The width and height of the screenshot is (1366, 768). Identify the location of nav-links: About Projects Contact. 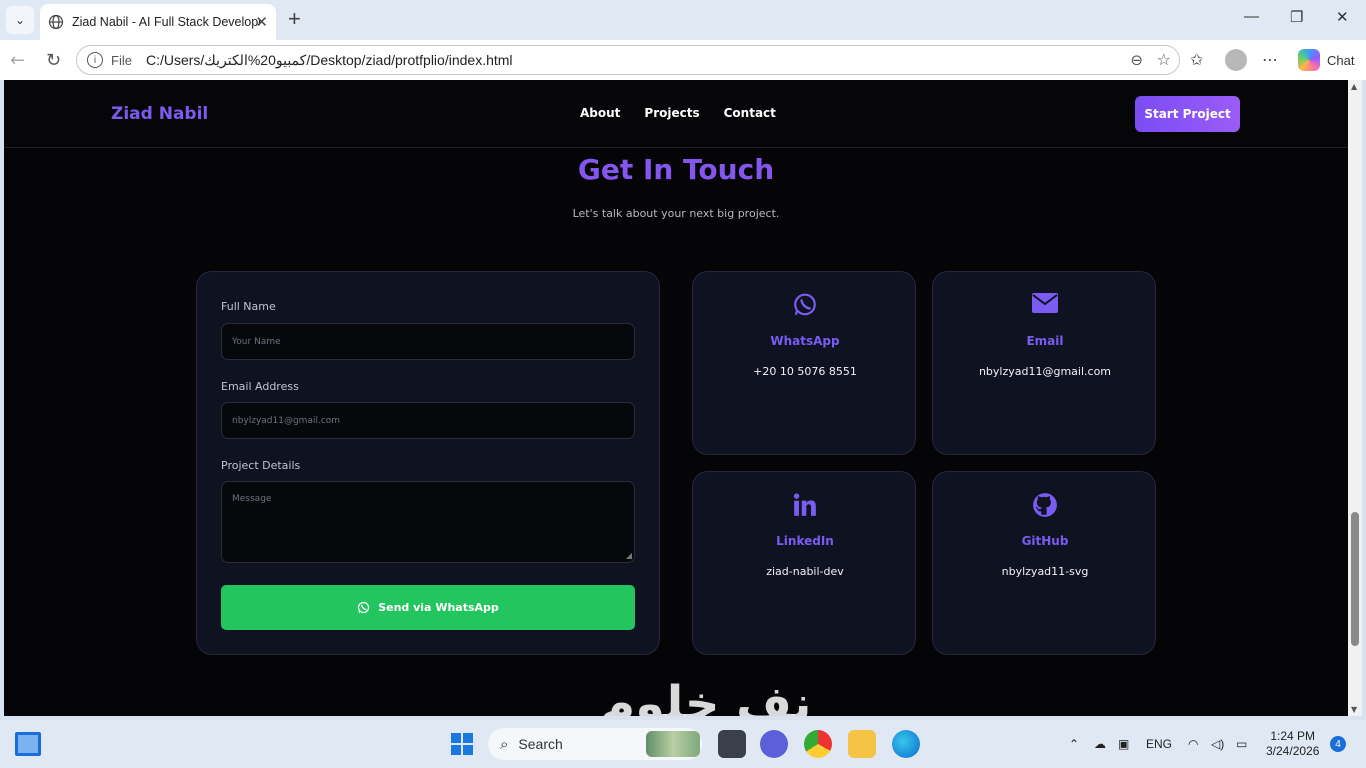
(678, 113).